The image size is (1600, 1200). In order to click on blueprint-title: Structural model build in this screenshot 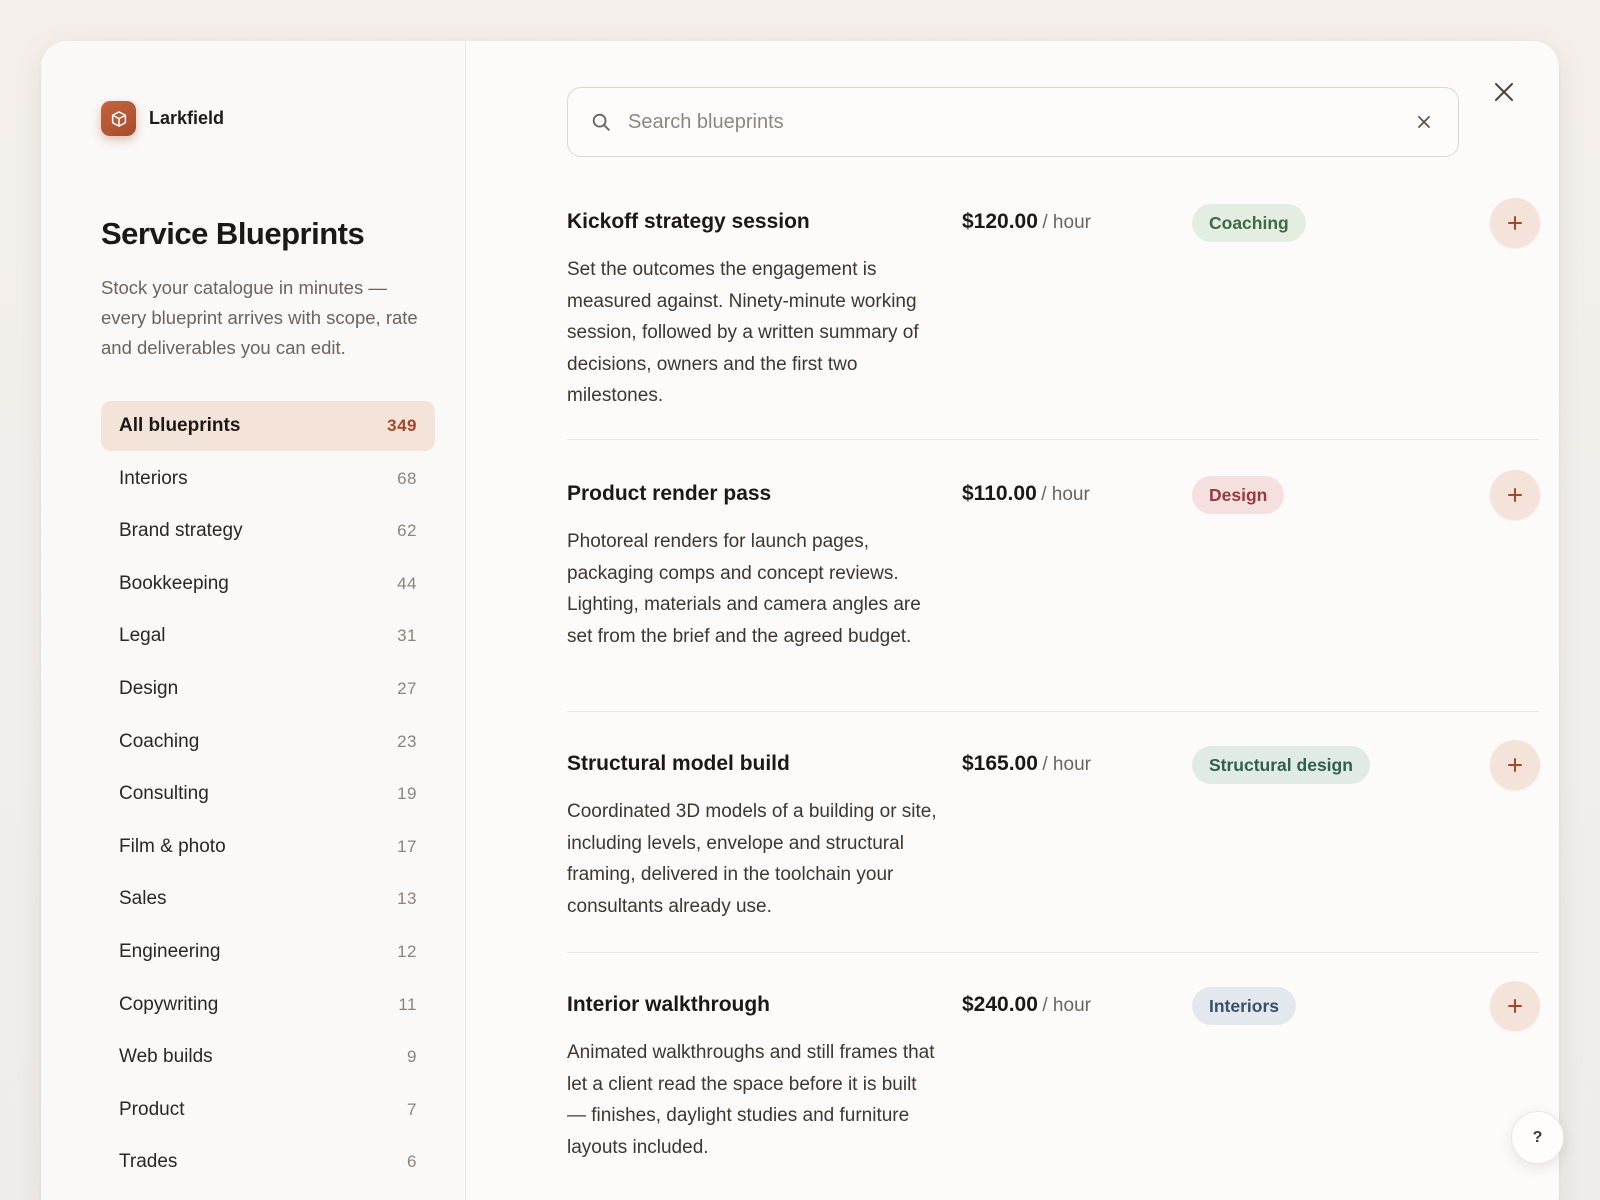, I will do `click(678, 763)`.